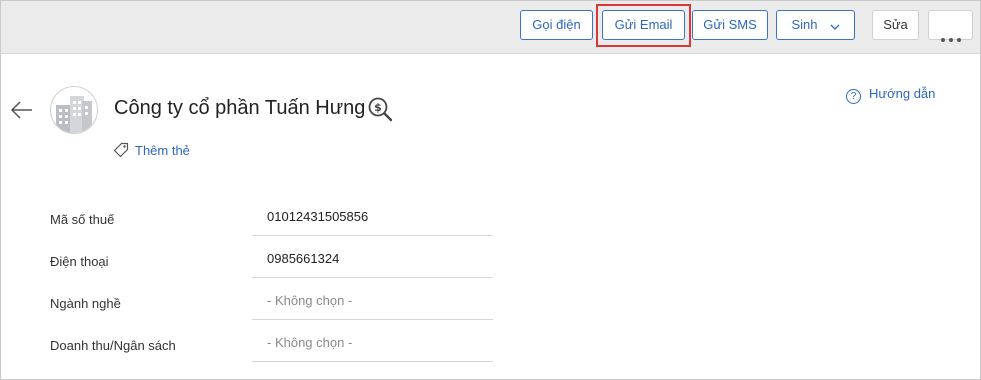 Image resolution: width=981 pixels, height=380 pixels. Describe the element at coordinates (902, 93) in the screenshot. I see `help-label: Hướng dẫn` at that location.